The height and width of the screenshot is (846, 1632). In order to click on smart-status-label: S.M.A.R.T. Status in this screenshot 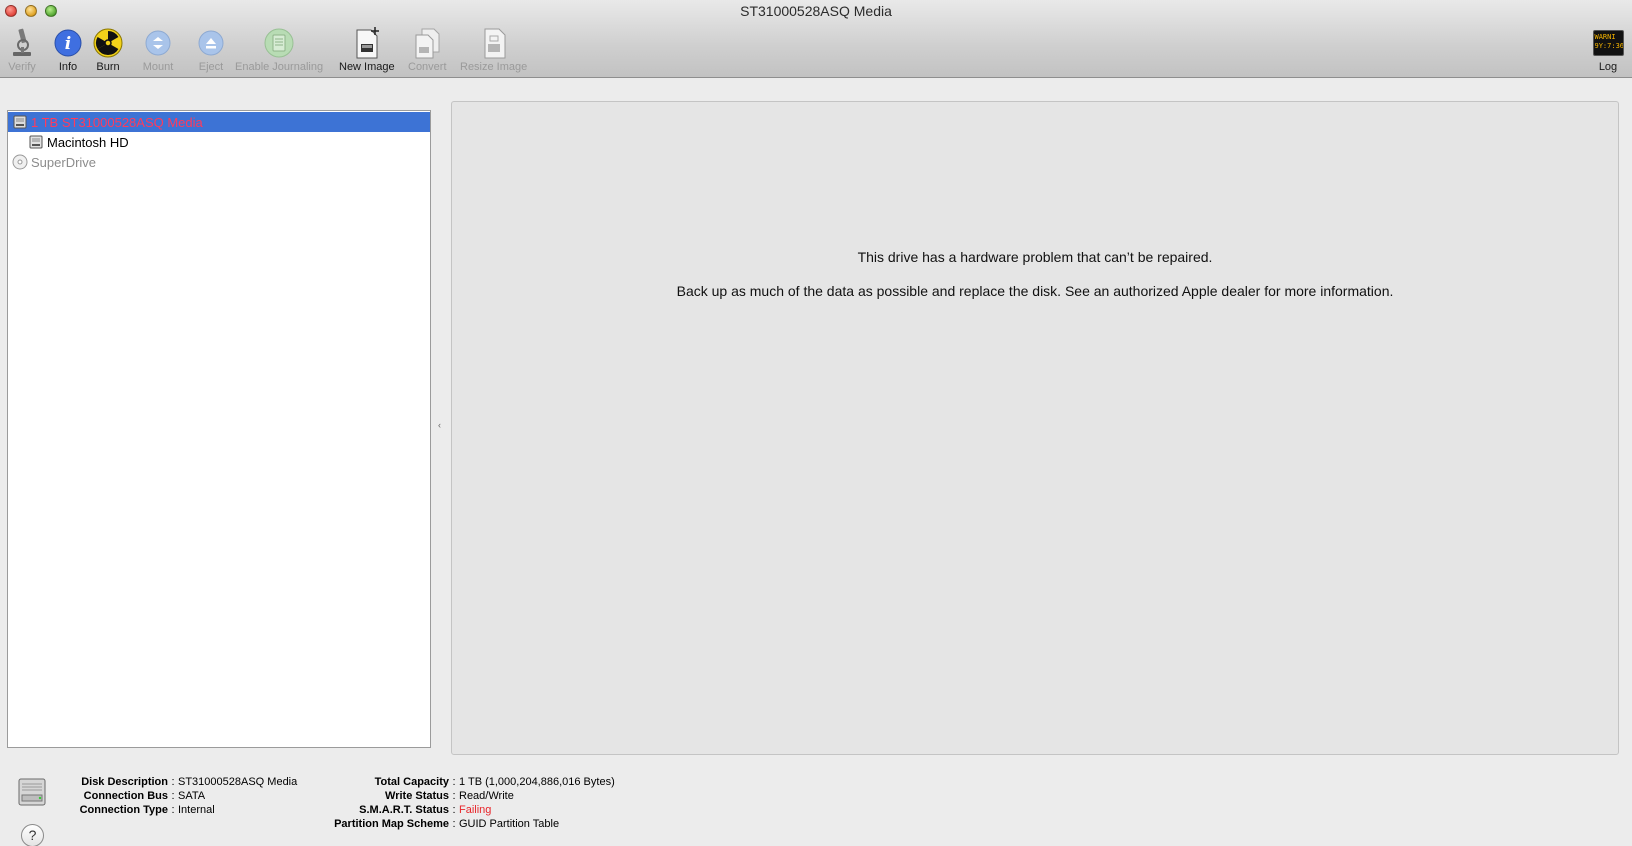, I will do `click(404, 810)`.